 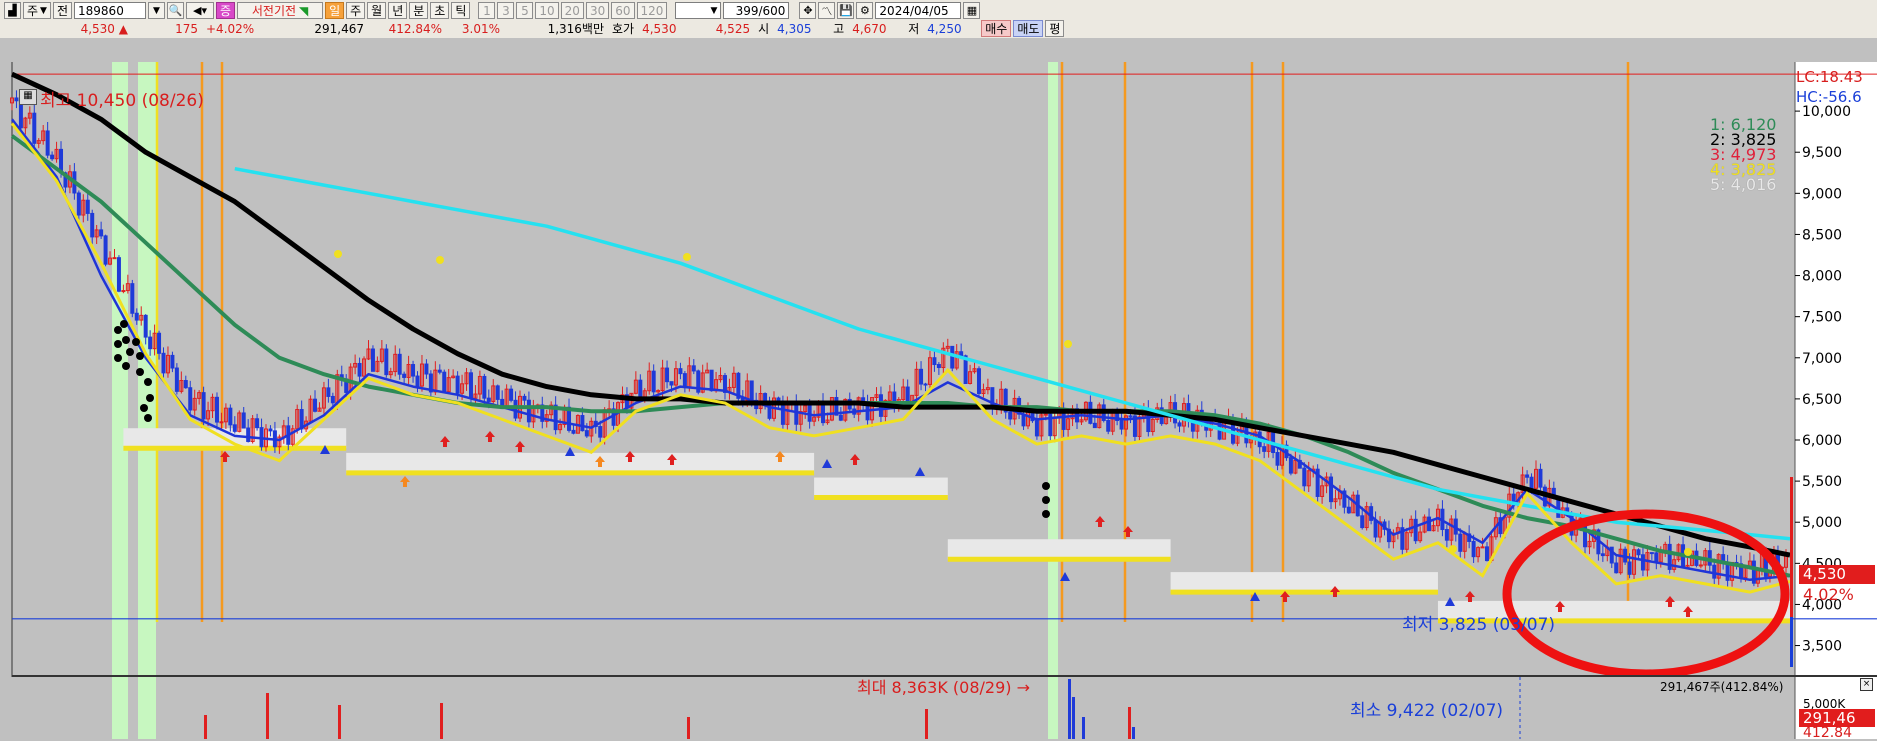 I want to click on trading-amount: 1,316백만, so click(x=575, y=29).